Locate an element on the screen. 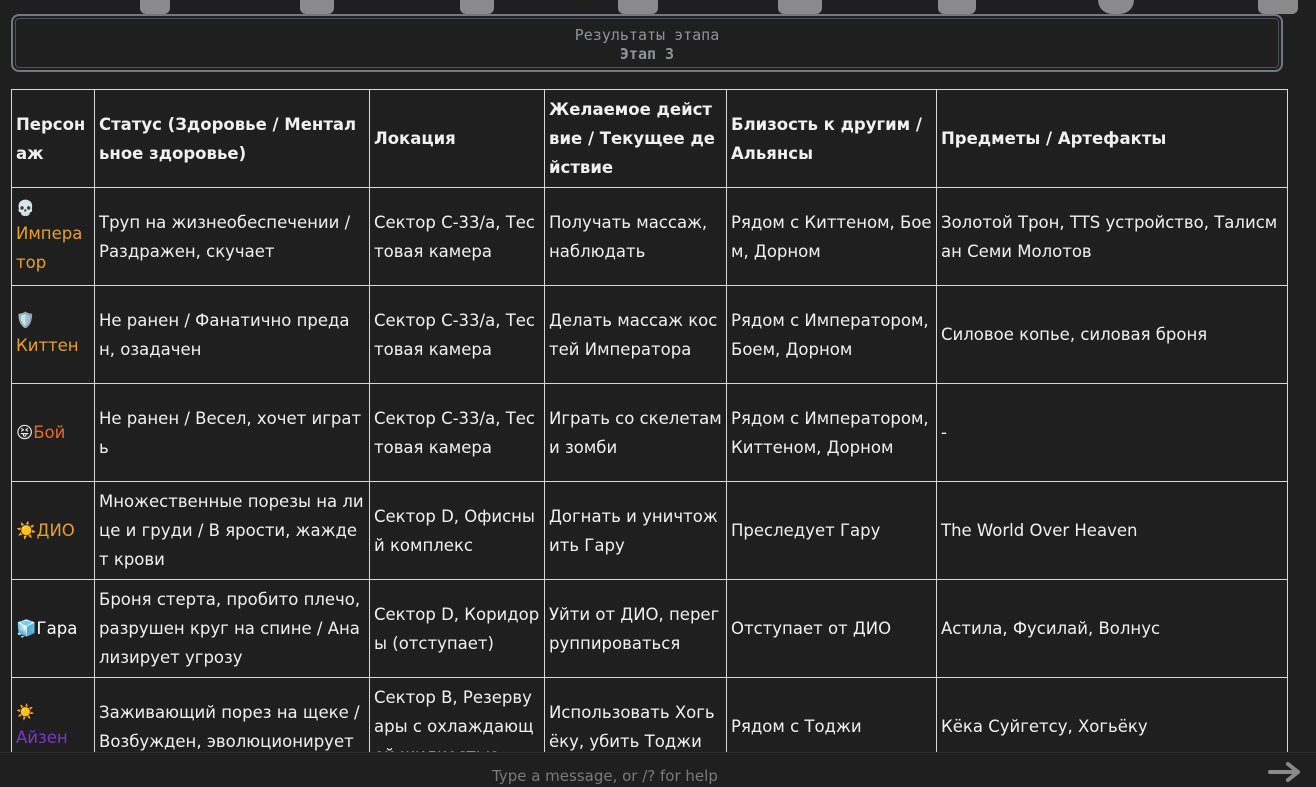 The height and width of the screenshot is (787, 1316). location-cell: Сектор D, Офисный комплекс is located at coordinates (457, 530).